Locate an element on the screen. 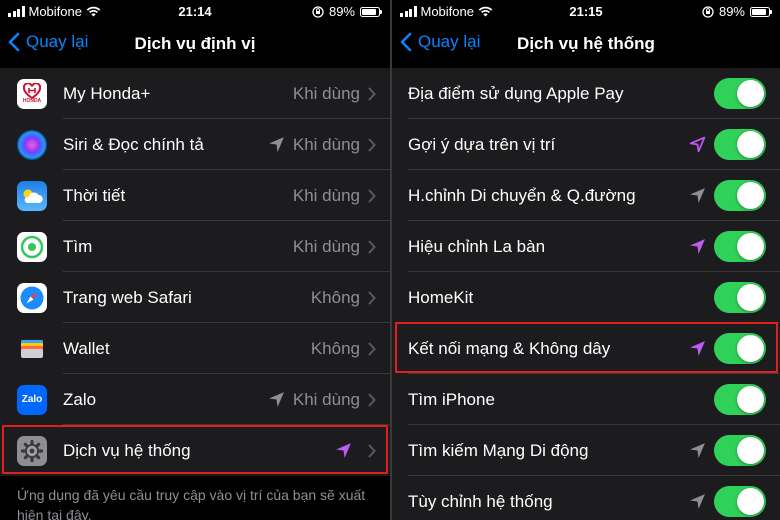 Image resolution: width=780 pixels, height=520 pixels. list-item-siri: Siri & Đọc chính tả Khi dùng is located at coordinates (195, 144).